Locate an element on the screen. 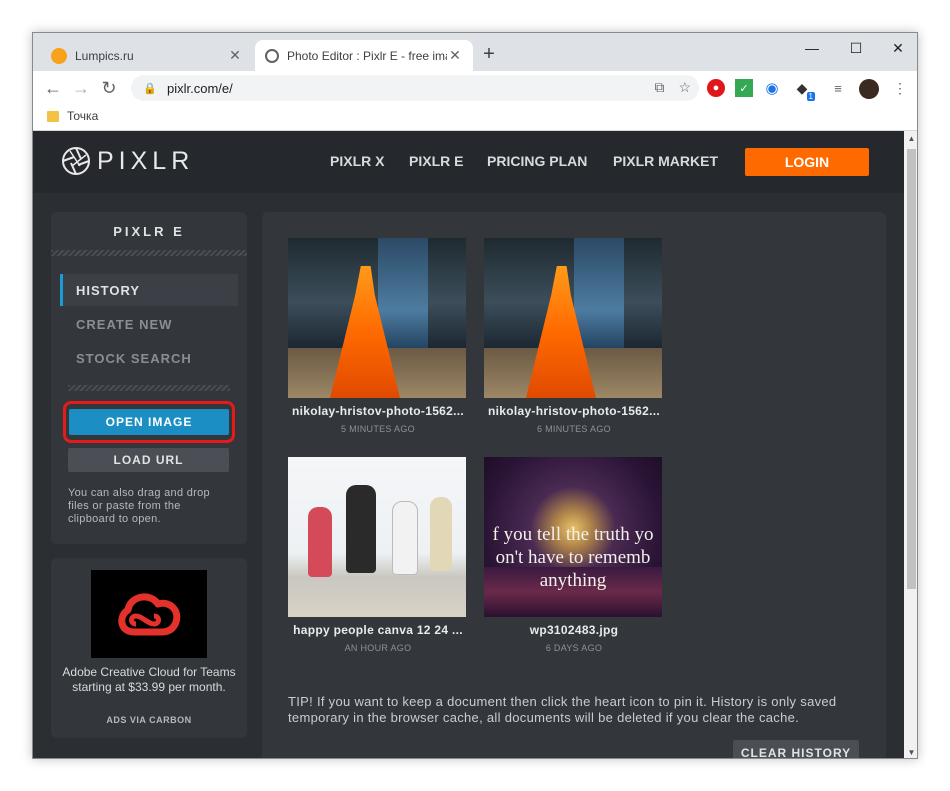 The width and height of the screenshot is (950, 791). clear-history-button: CLEAR HISTORY is located at coordinates (796, 749).